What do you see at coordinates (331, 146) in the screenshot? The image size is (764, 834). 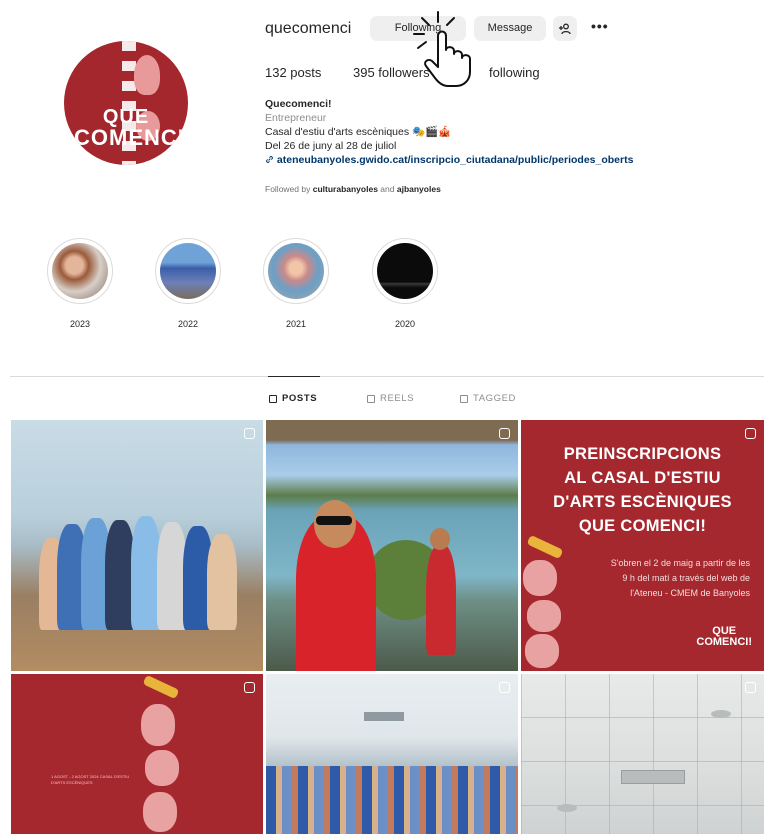 I see `bio-line-2: Del 26 de juny al 28 de juliol` at bounding box center [331, 146].